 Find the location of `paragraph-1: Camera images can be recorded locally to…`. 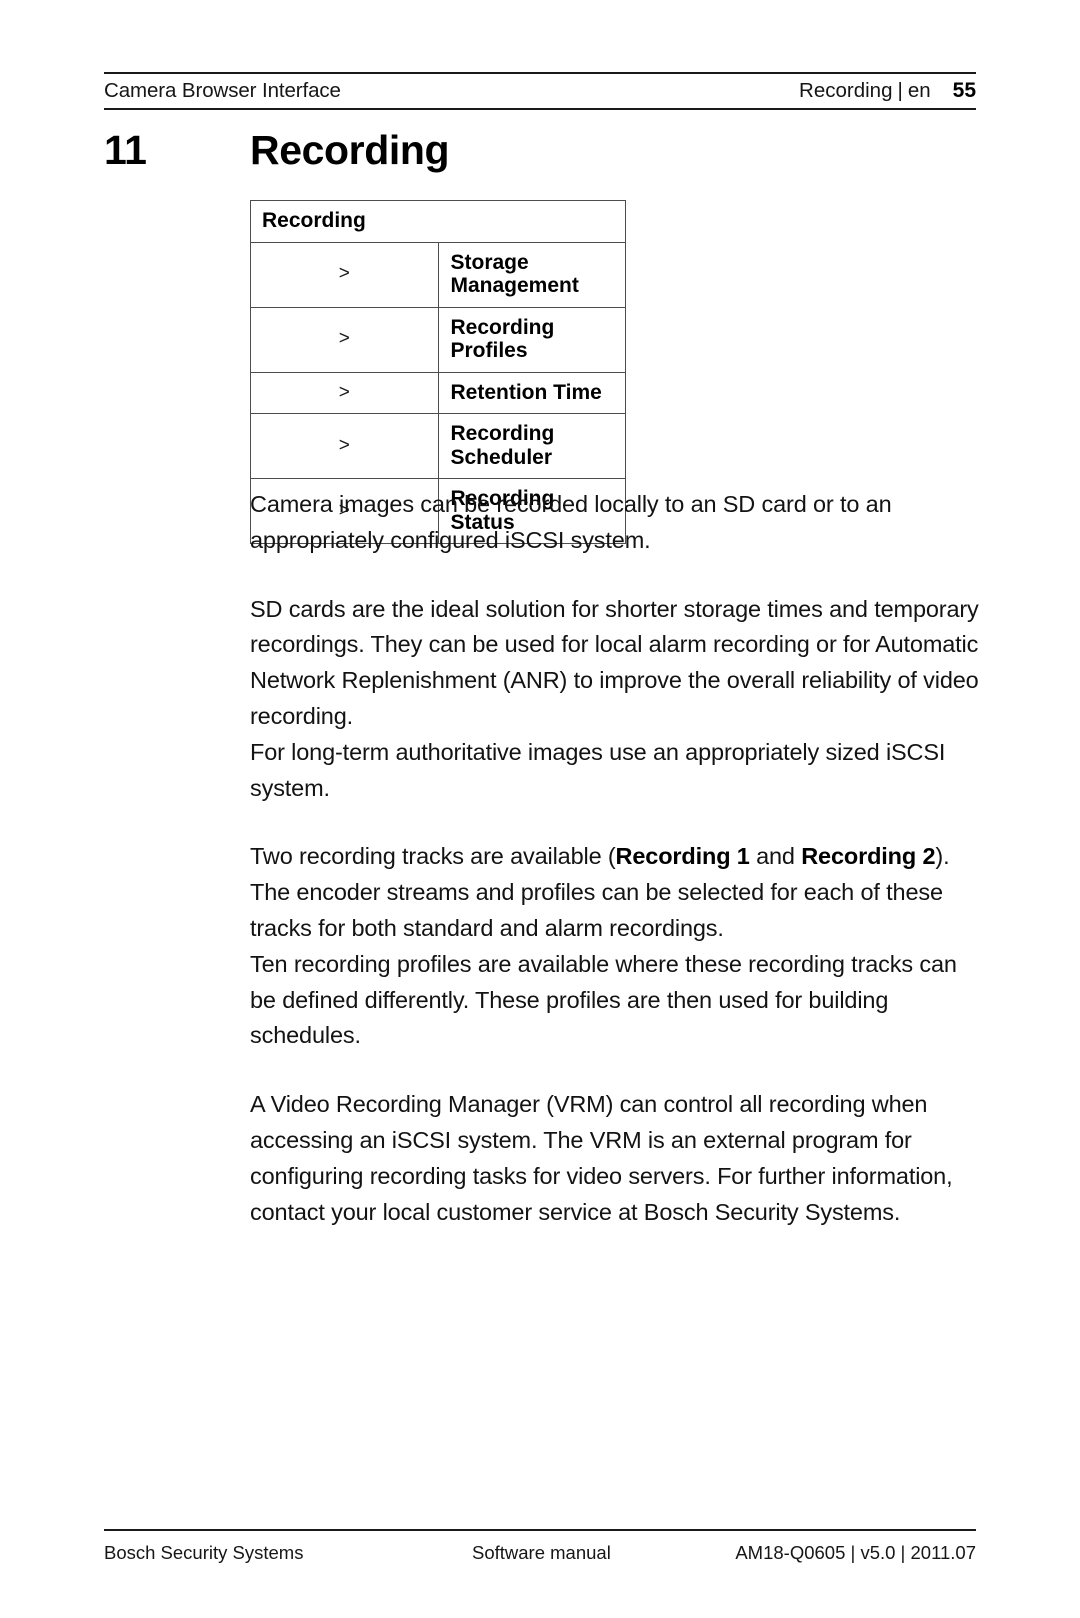

paragraph-1: Camera images can be recorded locally to… is located at coordinates (571, 522).